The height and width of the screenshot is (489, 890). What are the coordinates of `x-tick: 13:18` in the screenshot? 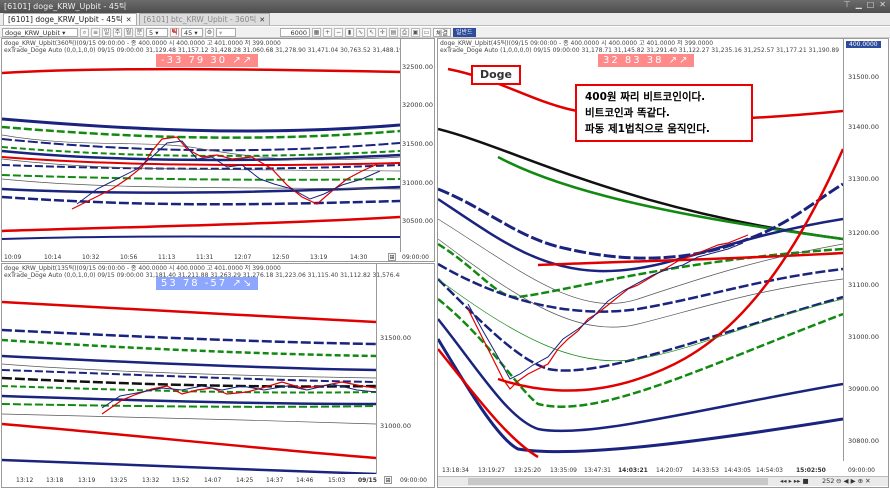 It's located at (55, 480).